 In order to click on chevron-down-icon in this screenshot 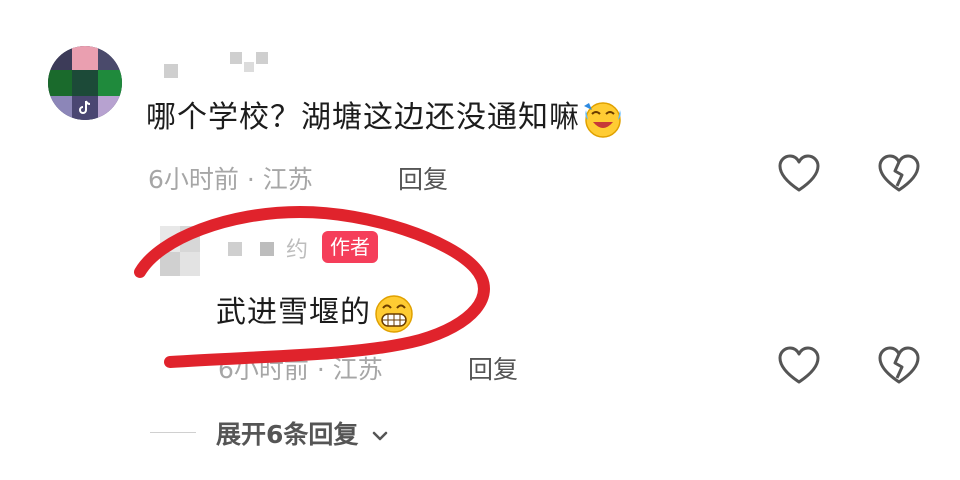, I will do `click(380, 436)`.